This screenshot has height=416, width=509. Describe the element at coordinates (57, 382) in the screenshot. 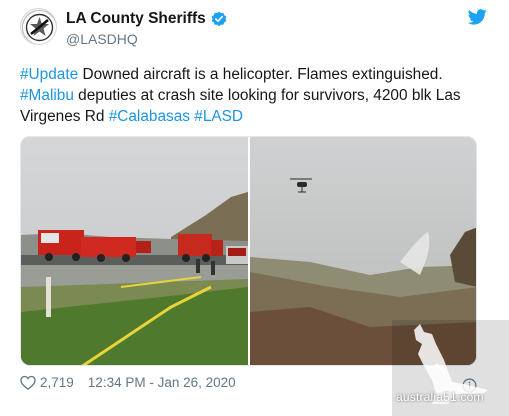

I see `like-count: 2,719` at that location.